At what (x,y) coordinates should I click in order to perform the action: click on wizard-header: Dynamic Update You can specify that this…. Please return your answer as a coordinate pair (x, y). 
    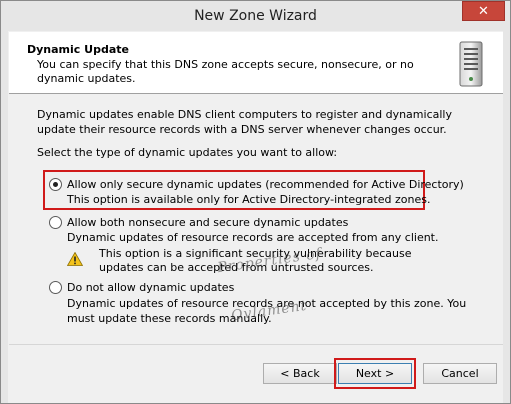
    Looking at the image, I should click on (256, 63).